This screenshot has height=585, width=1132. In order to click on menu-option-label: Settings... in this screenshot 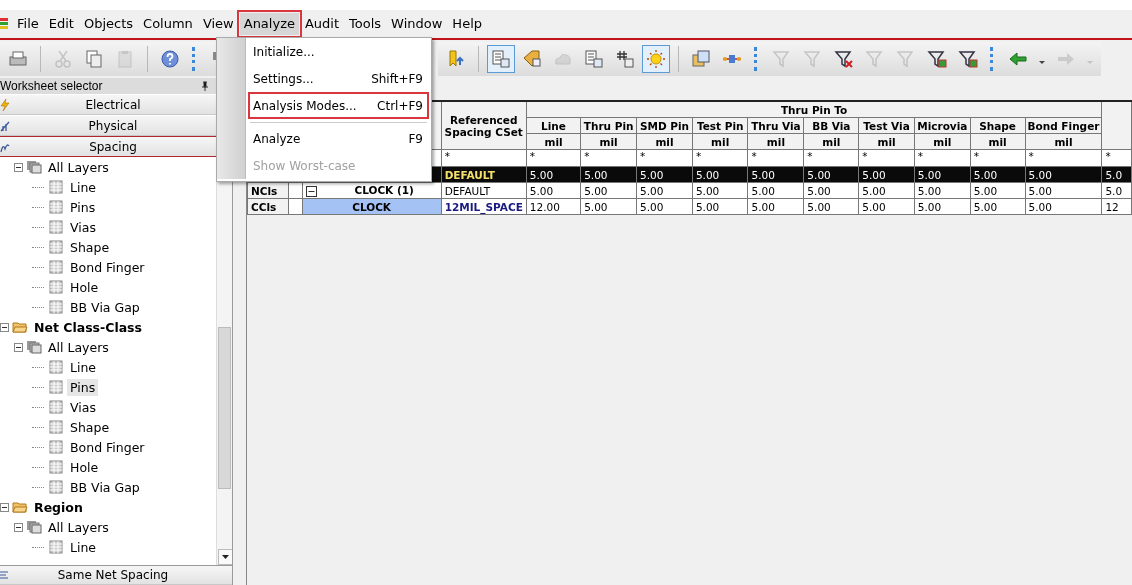, I will do `click(283, 78)`.